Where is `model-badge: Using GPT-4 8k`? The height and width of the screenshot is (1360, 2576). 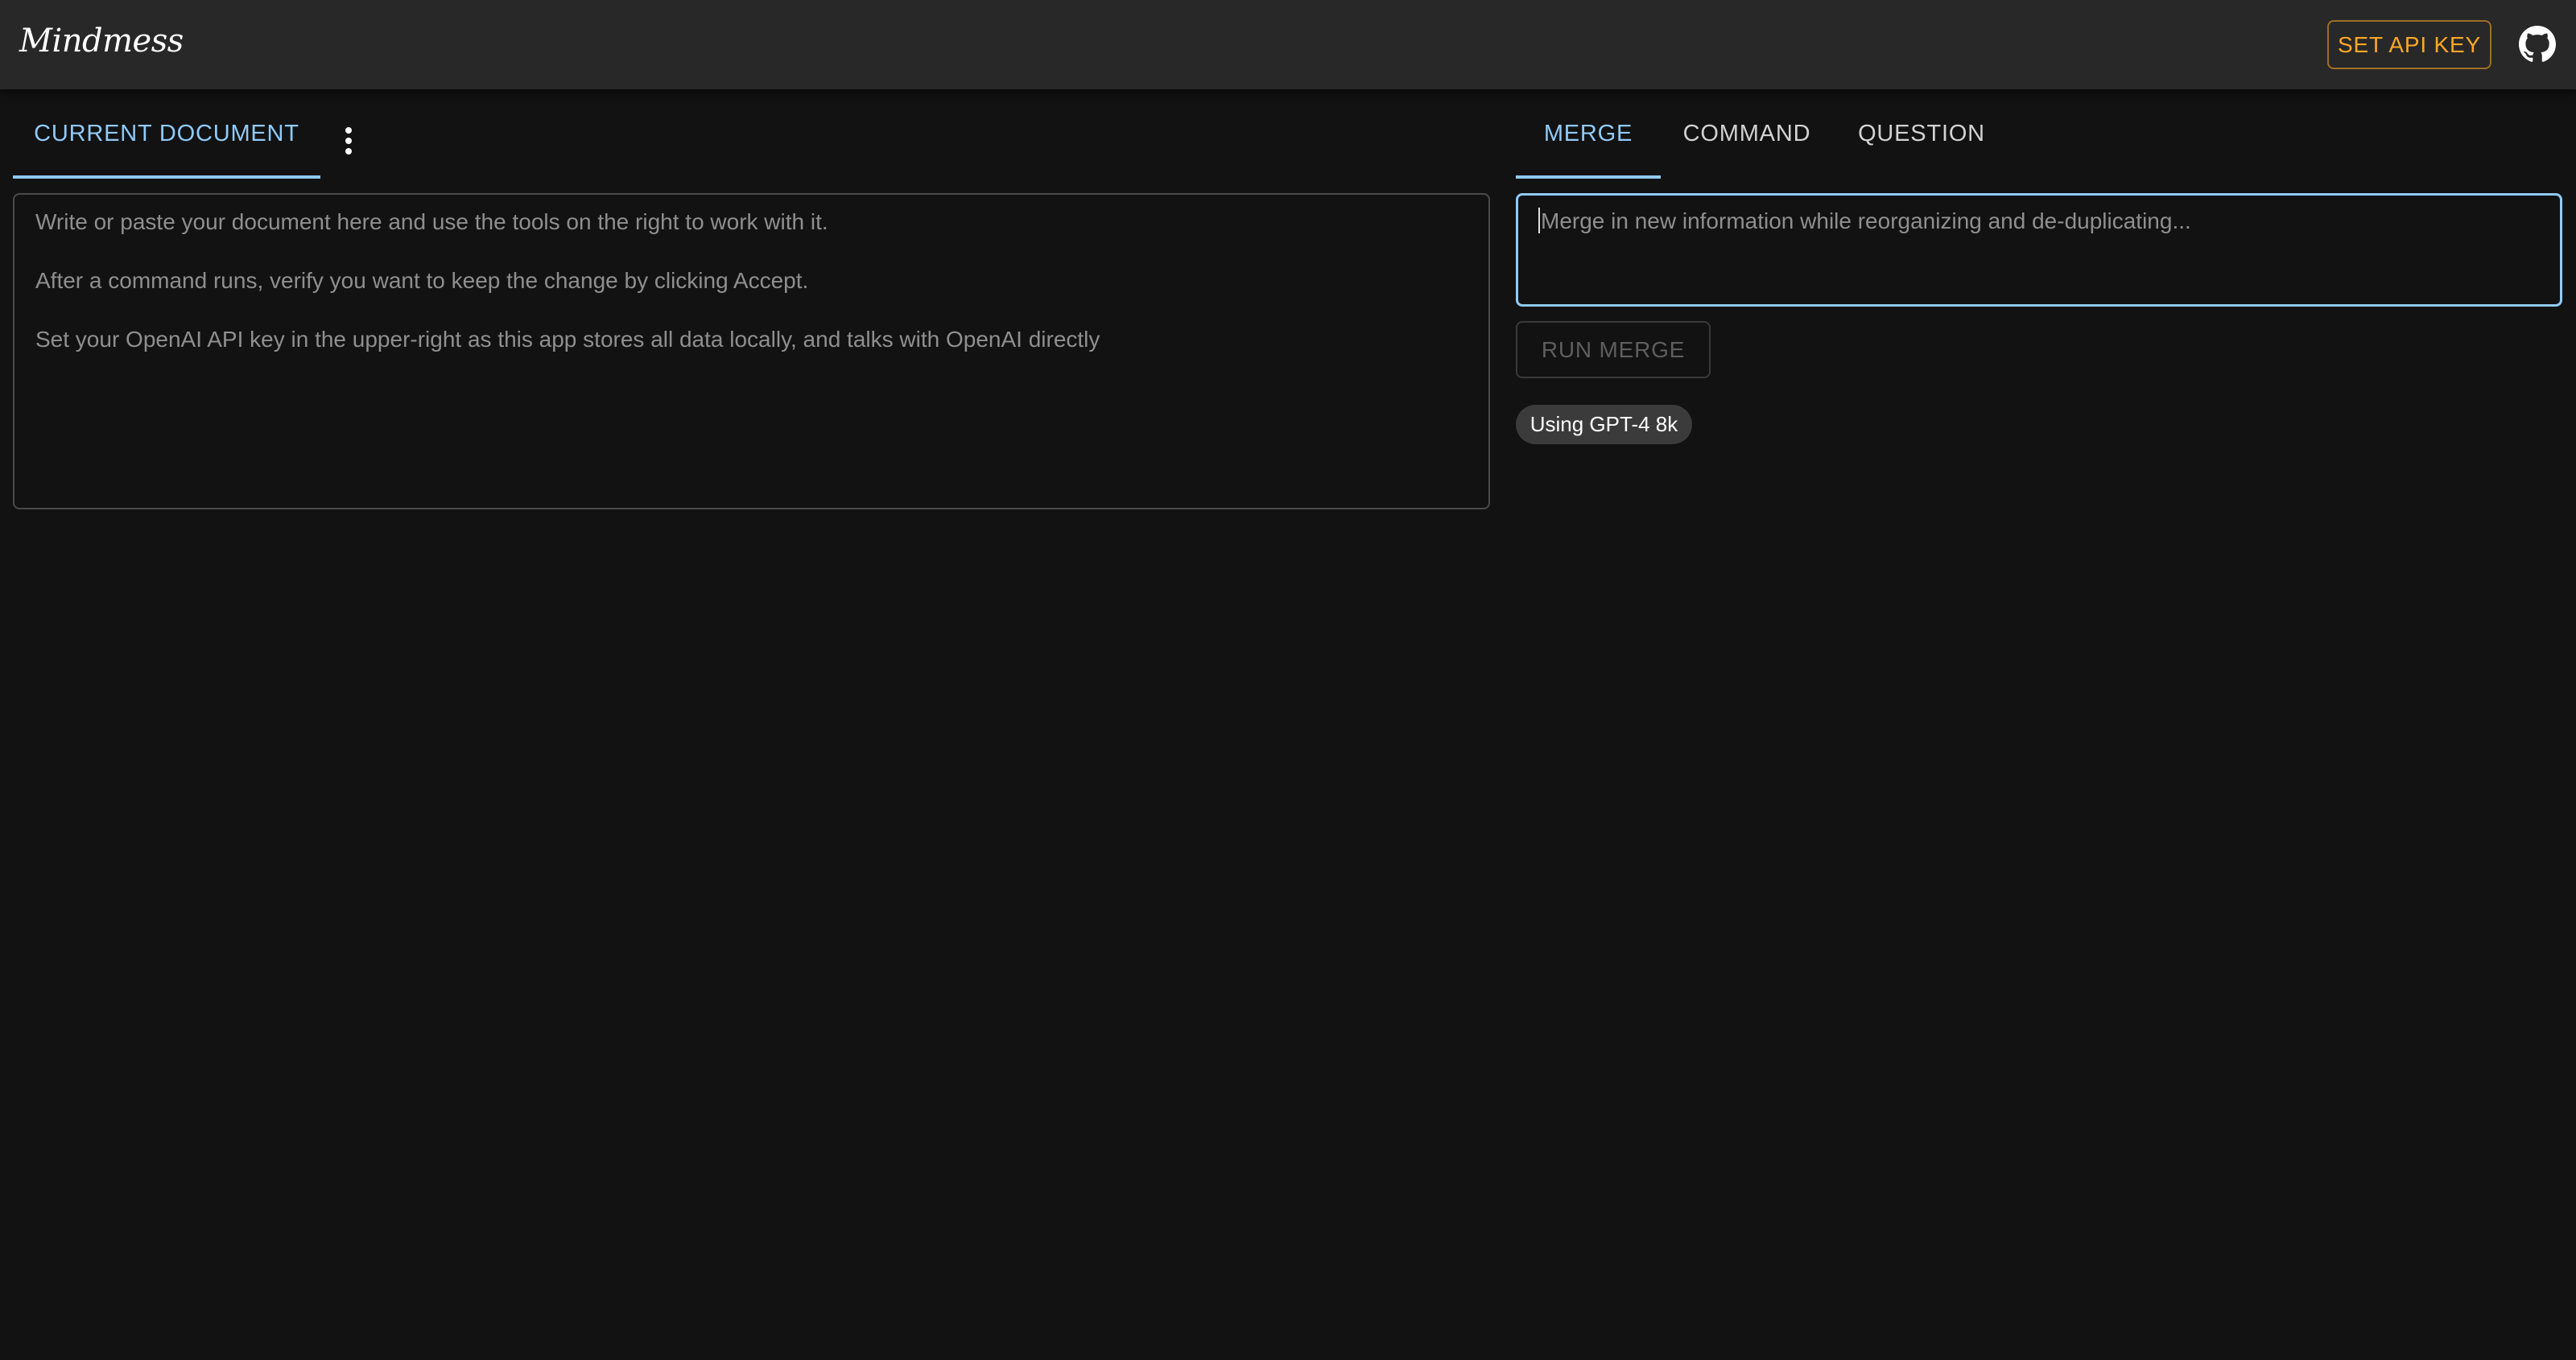 model-badge: Using GPT-4 8k is located at coordinates (1604, 425).